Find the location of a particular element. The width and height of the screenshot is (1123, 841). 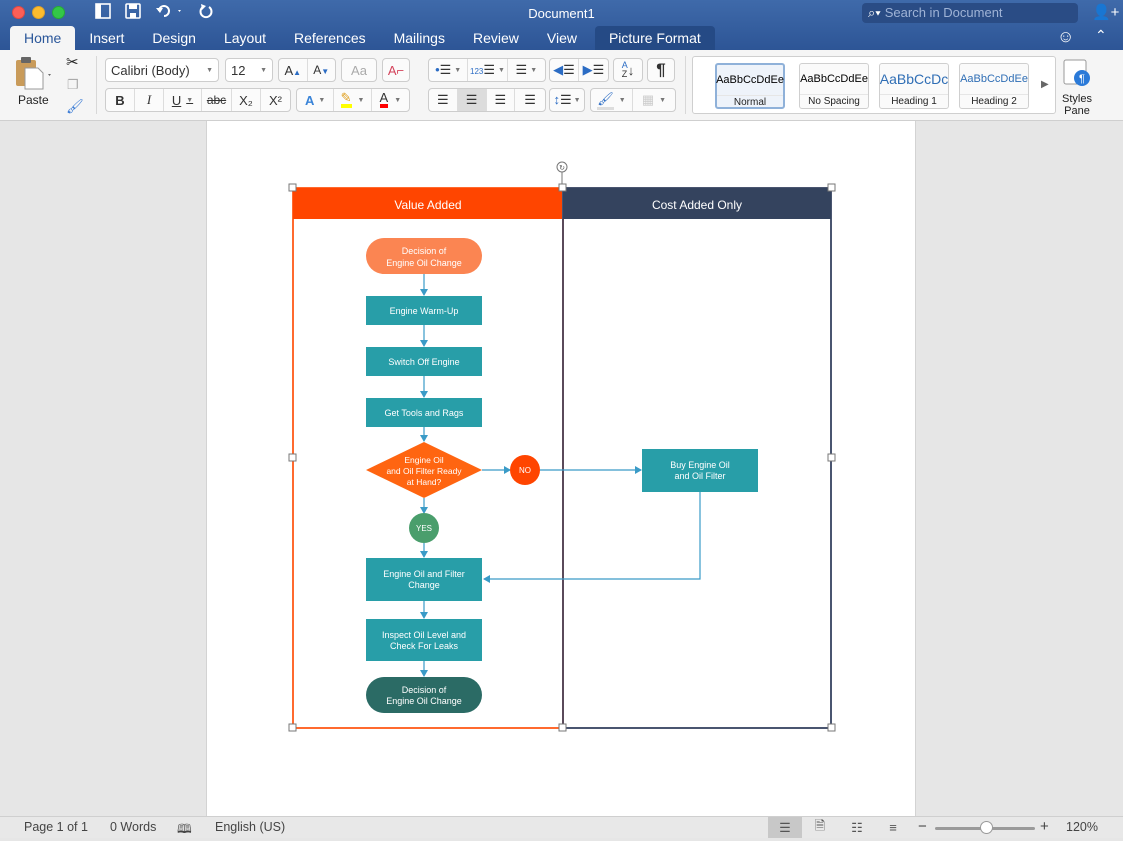

align-right-button: ☰ is located at coordinates (501, 100).